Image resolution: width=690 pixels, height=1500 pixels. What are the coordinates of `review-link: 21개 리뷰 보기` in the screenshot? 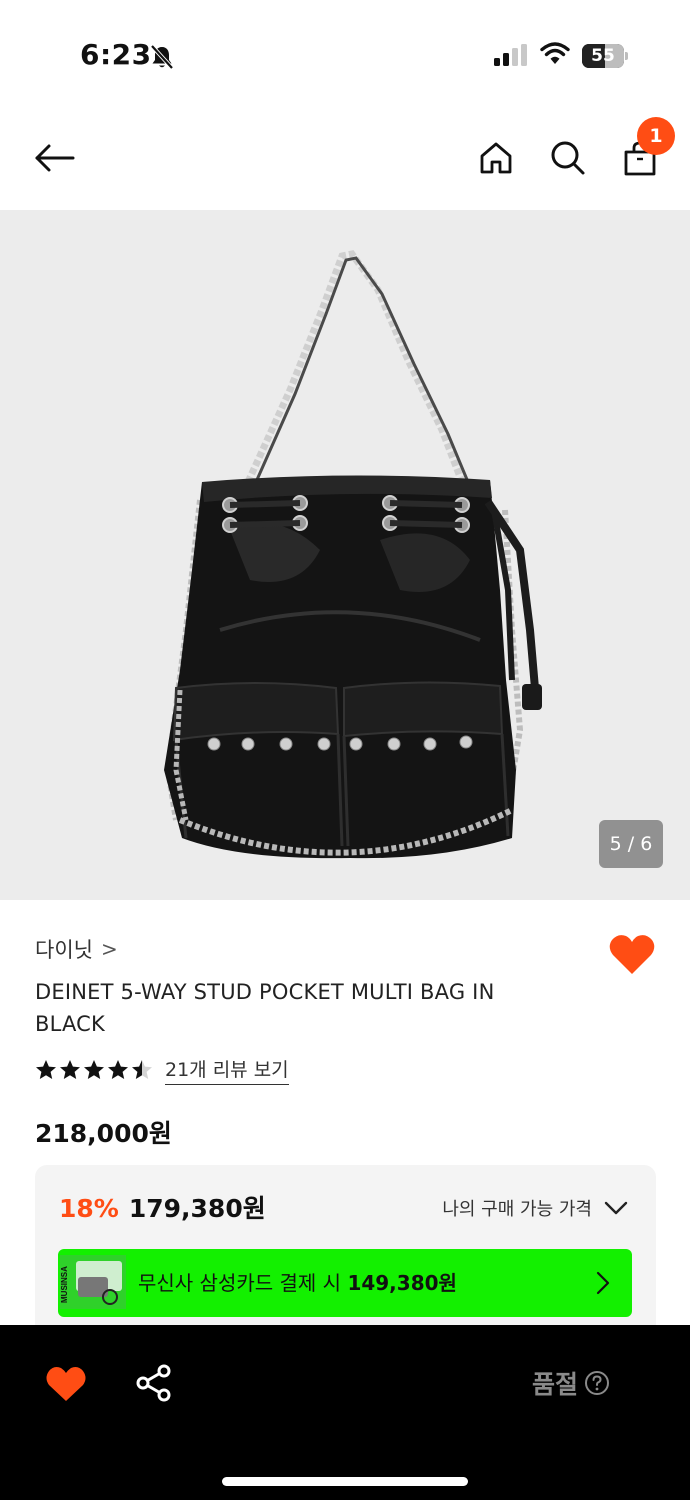 It's located at (227, 1070).